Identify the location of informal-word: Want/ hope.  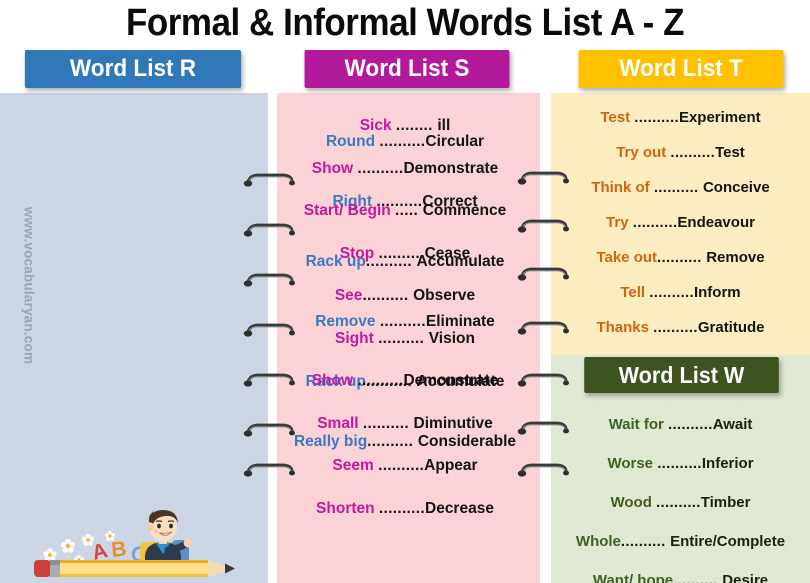
(633, 577).